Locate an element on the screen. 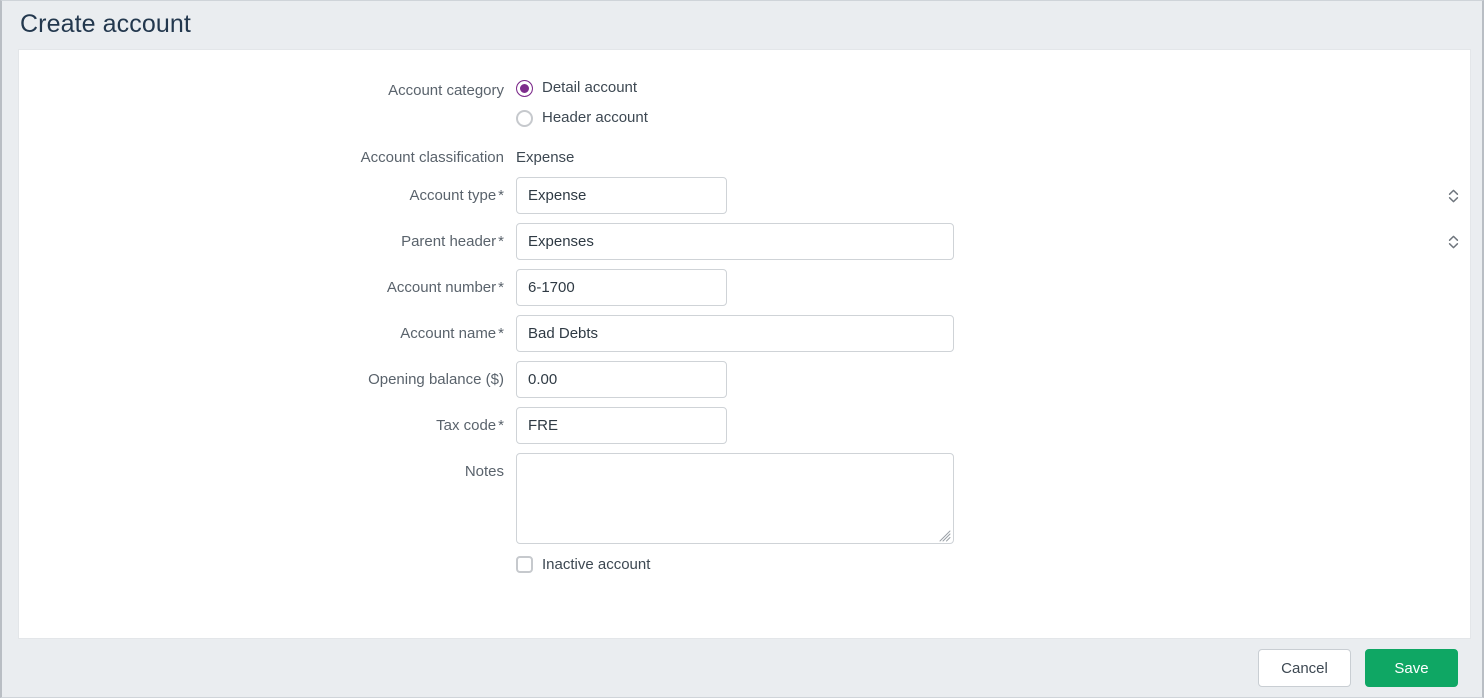 The image size is (1484, 698). label-tax-code-text: Tax code is located at coordinates (466, 425).